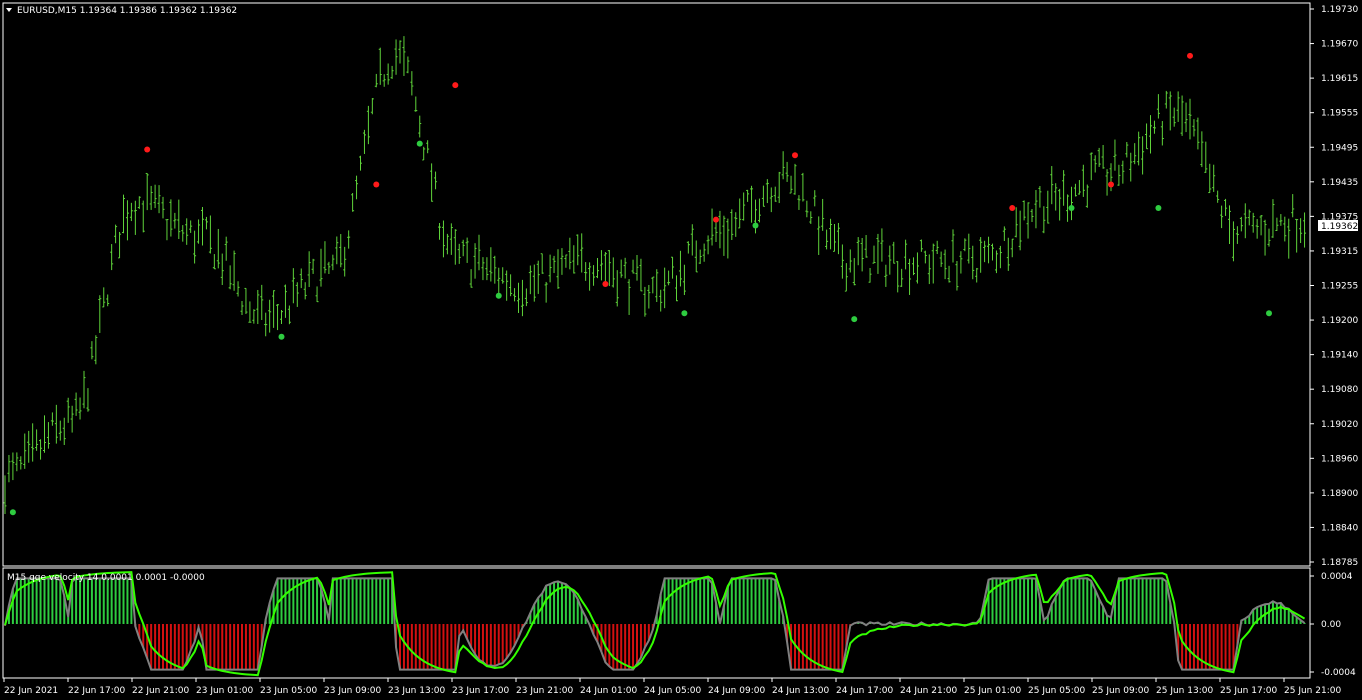 This screenshot has width=1362, height=700. Describe the element at coordinates (1339, 287) in the screenshot. I see `price-tick-label: 1.19255` at that location.